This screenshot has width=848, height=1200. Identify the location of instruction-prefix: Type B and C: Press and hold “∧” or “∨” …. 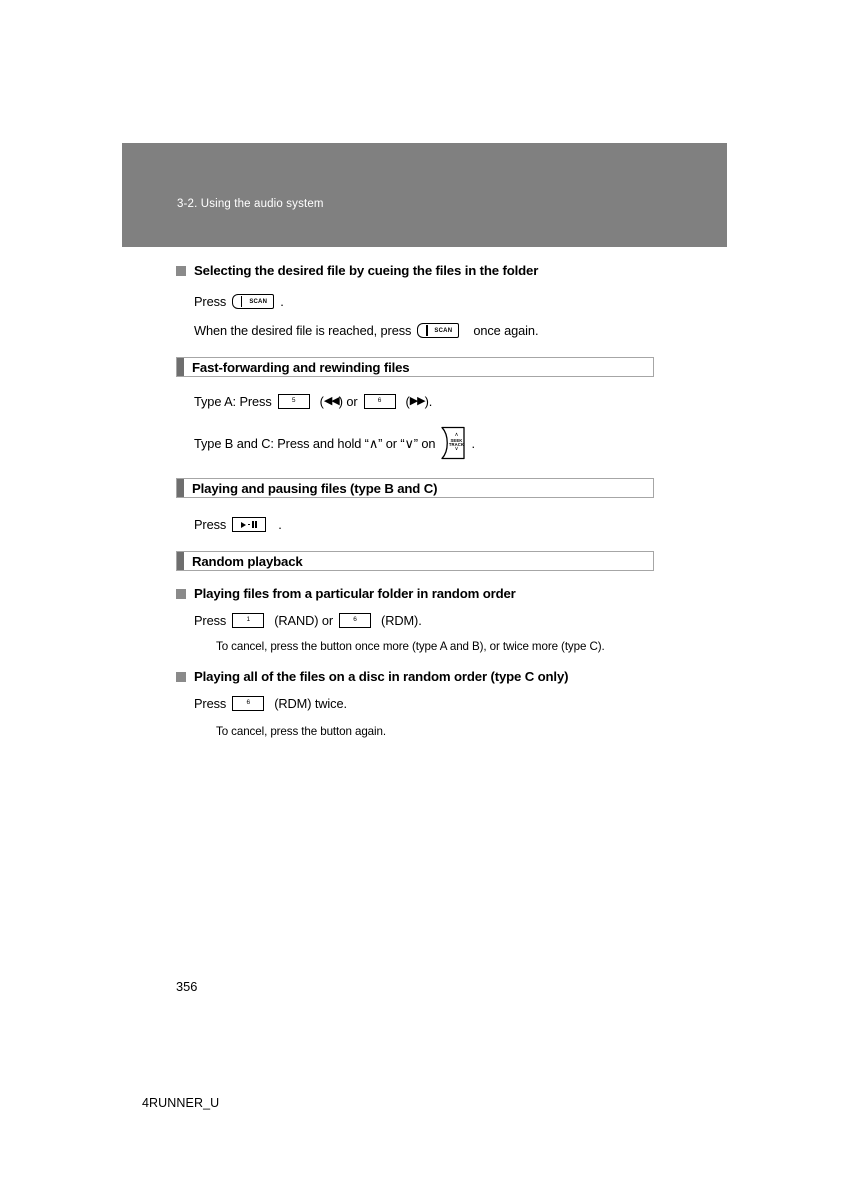
(315, 443).